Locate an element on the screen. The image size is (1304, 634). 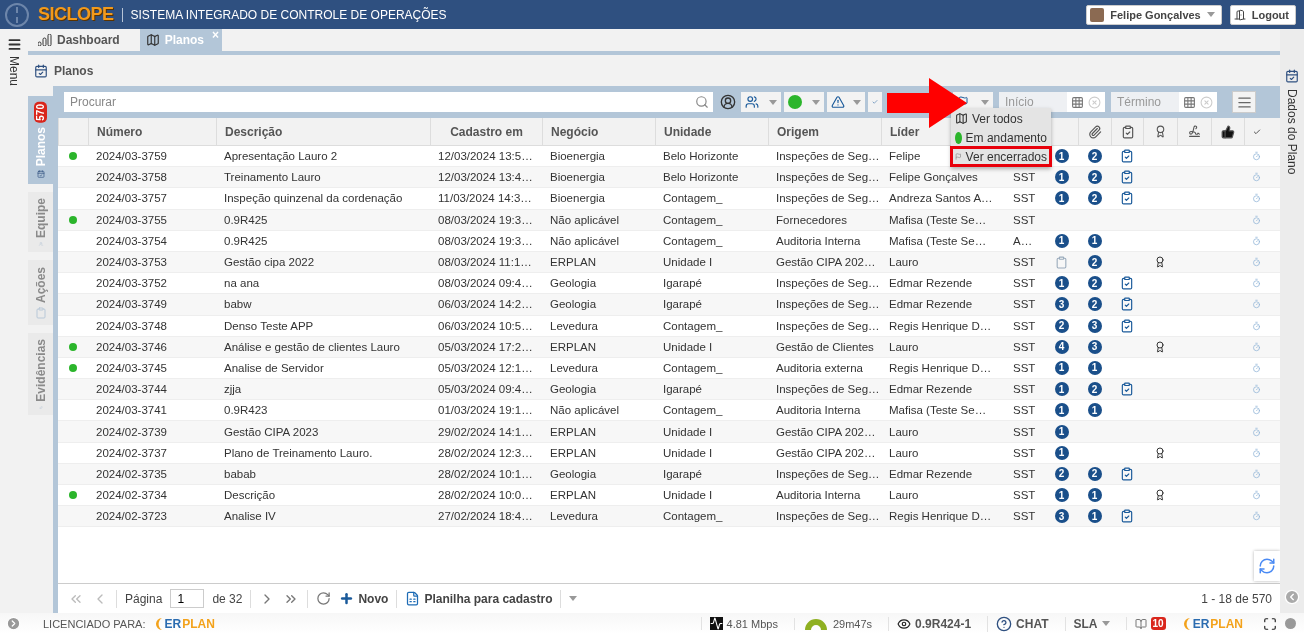
business-cell: ERPLAN is located at coordinates (573, 495).